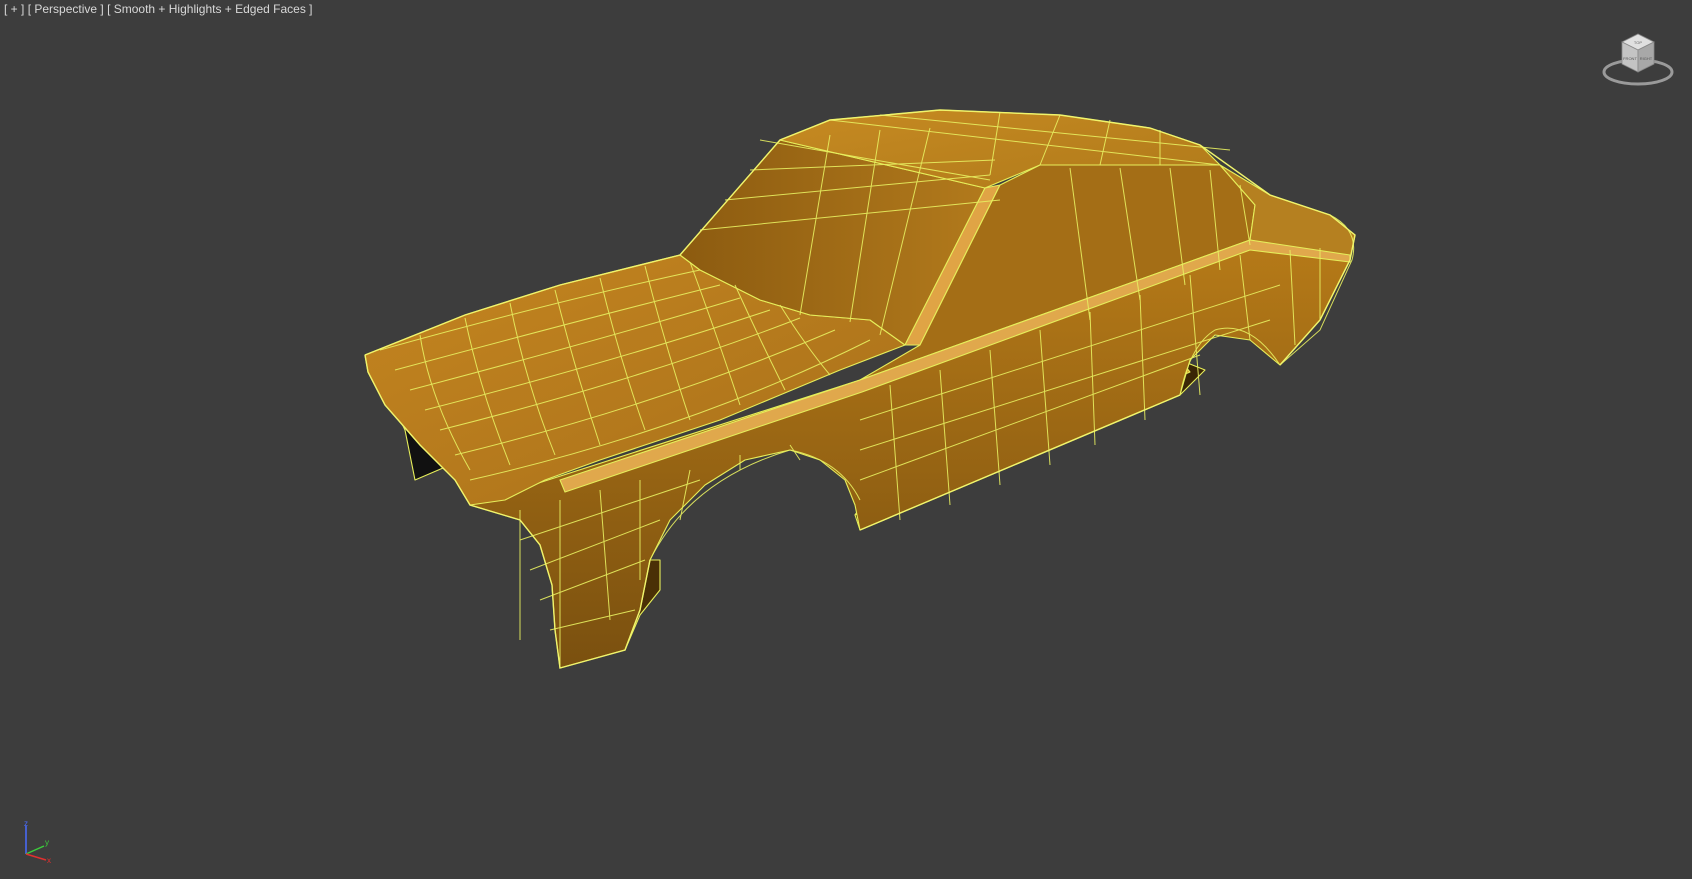 Image resolution: width=1692 pixels, height=879 pixels. Describe the element at coordinates (1638, 60) in the screenshot. I see `viewcube-icon: TOP RIGHT FRONT` at that location.